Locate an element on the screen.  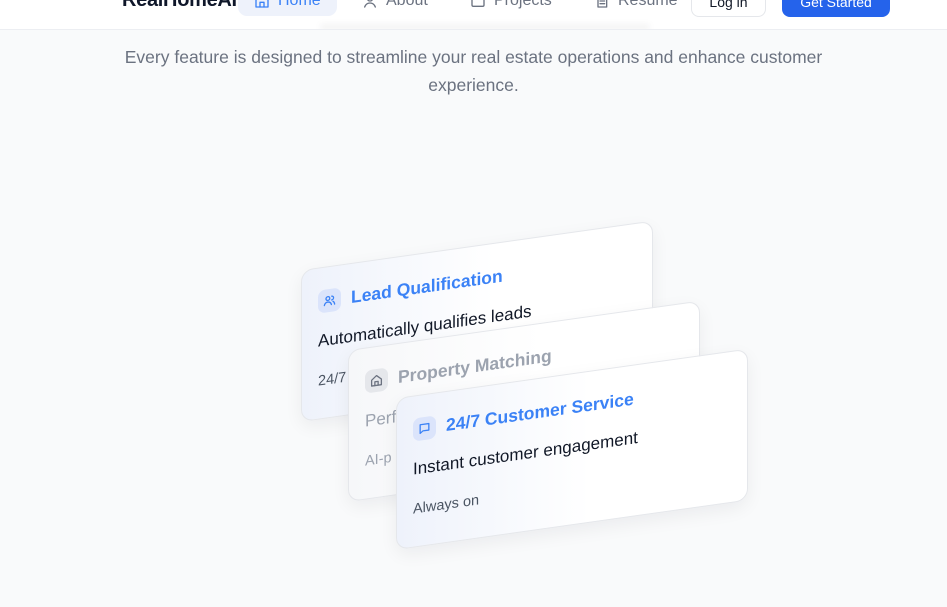
nav-item-projects: Projects is located at coordinates (511, 8).